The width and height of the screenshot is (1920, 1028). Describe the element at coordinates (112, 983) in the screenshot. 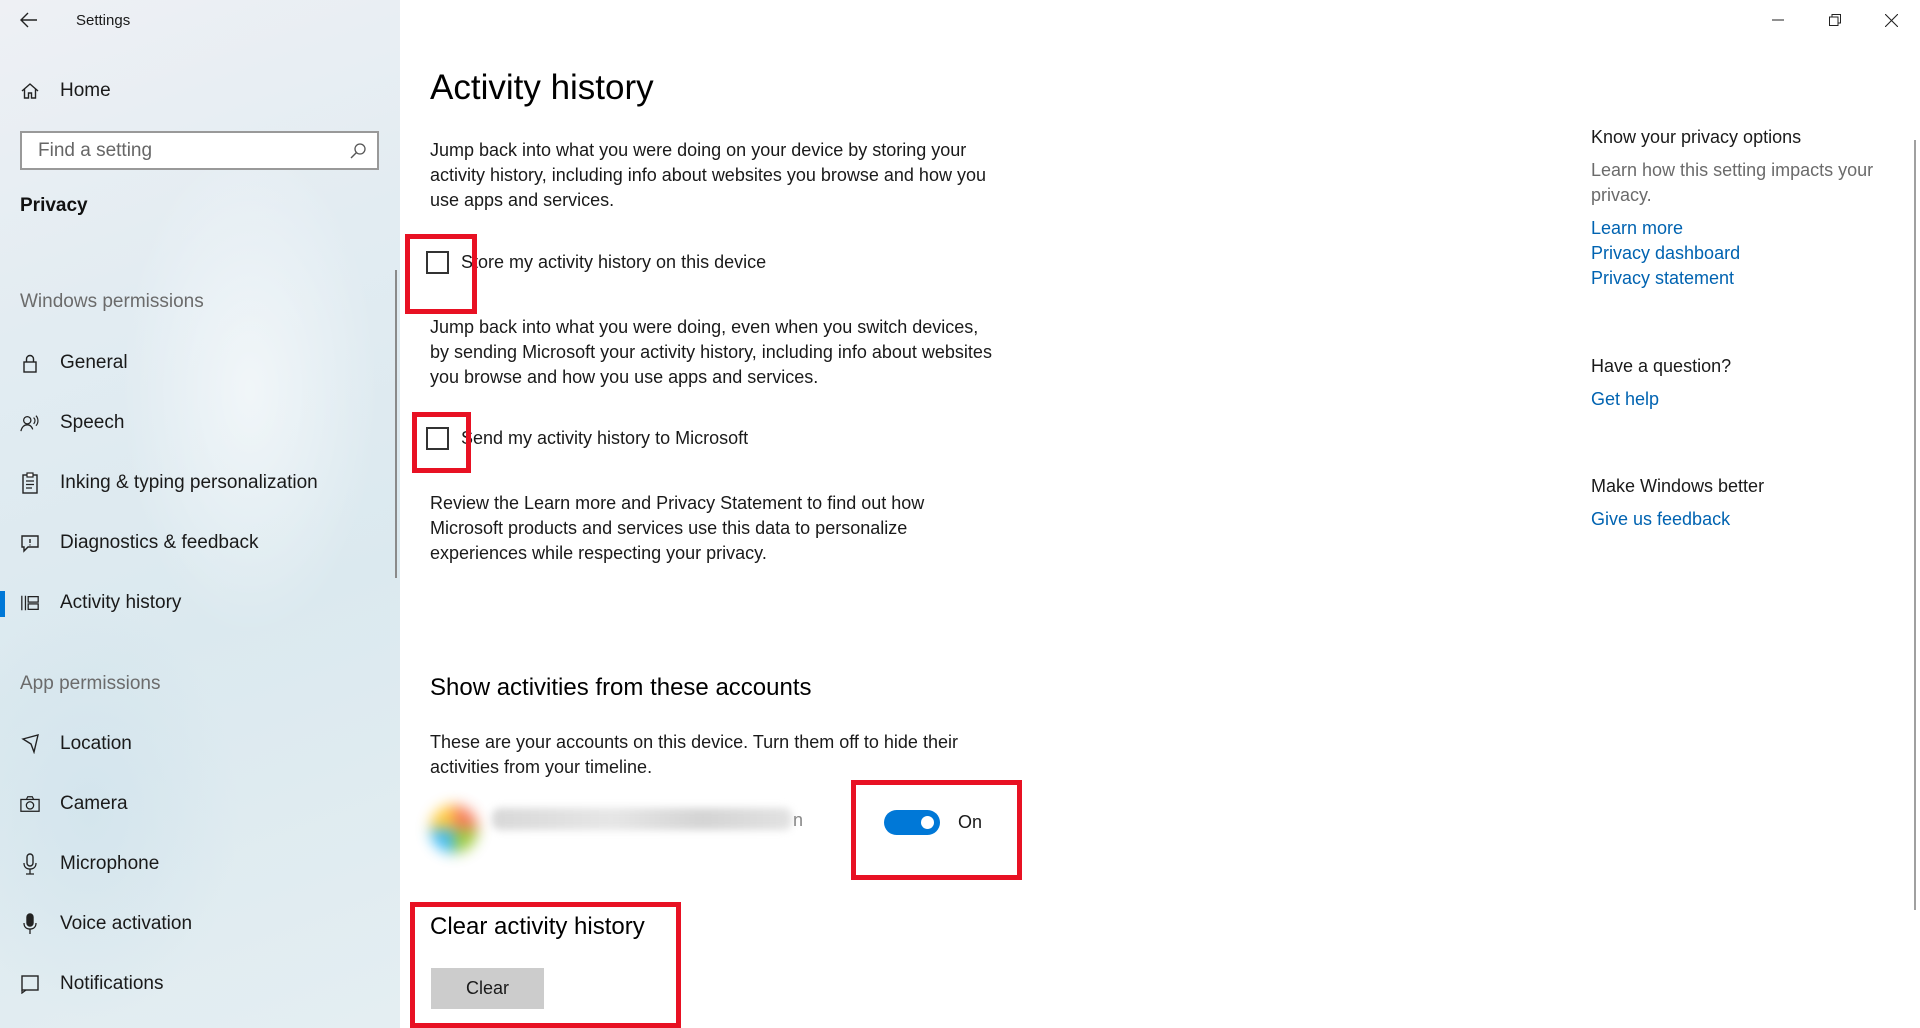

I see `sidebar-item-label: Notifications` at that location.